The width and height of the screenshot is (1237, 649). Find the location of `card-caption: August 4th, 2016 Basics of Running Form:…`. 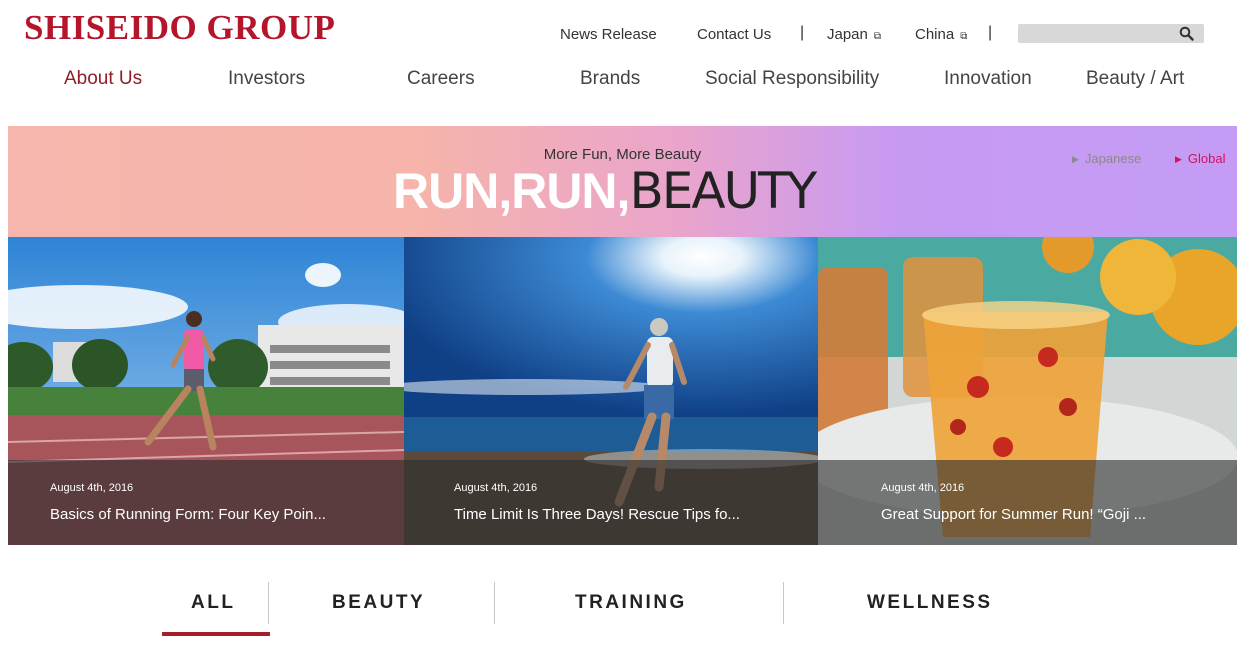

card-caption: August 4th, 2016 Basics of Running Form:… is located at coordinates (206, 502).